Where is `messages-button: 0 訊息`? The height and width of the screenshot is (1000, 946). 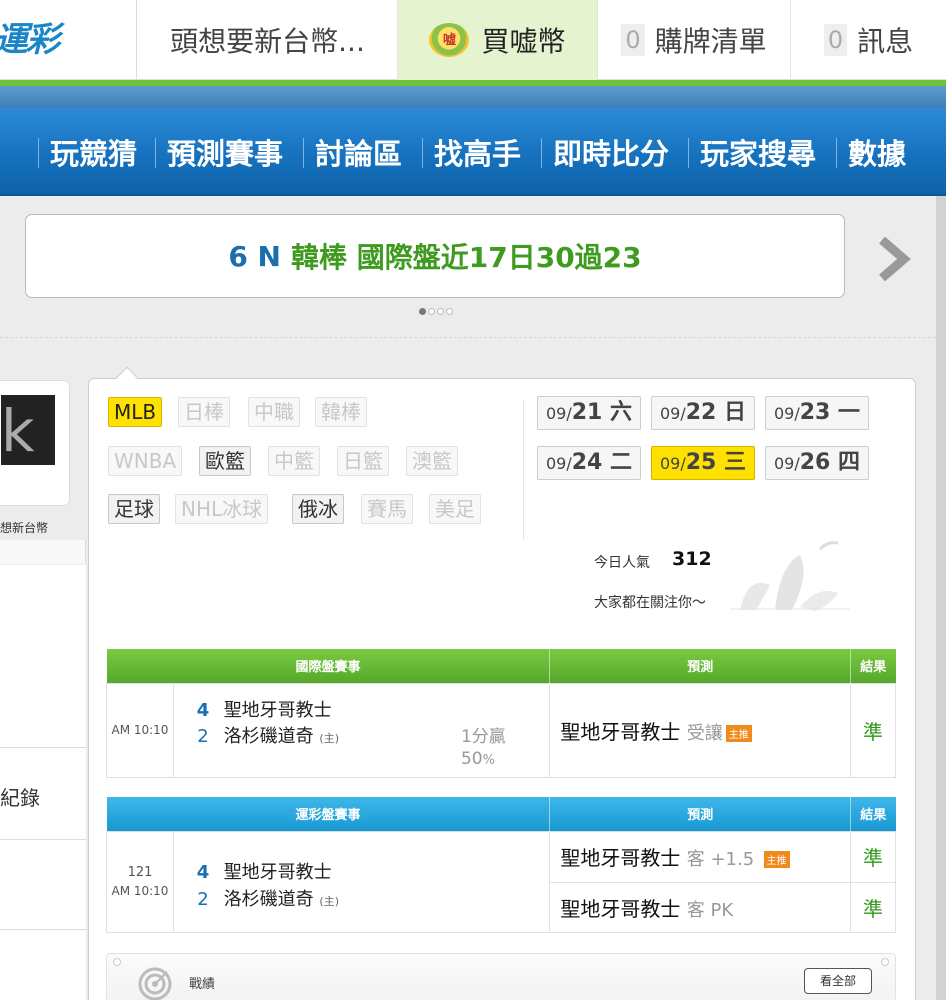
messages-button: 0 訊息 is located at coordinates (868, 40).